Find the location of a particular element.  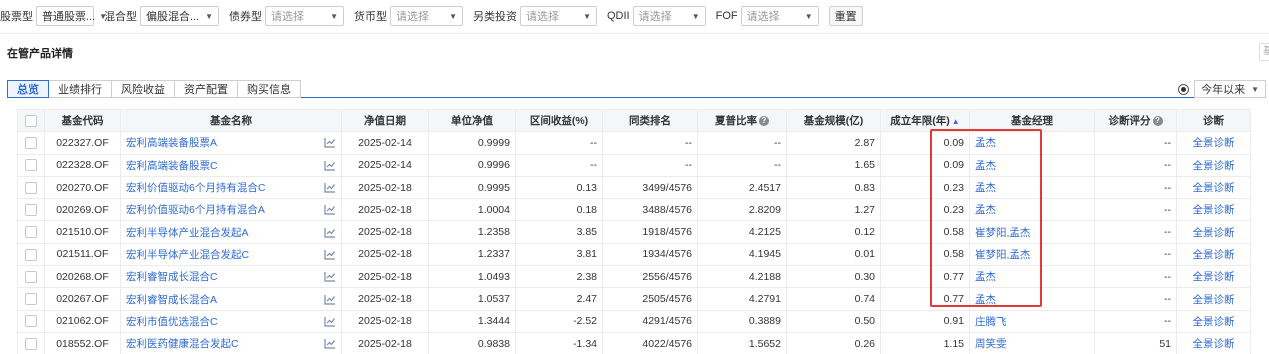

fund-scale: 0.83 is located at coordinates (833, 188).